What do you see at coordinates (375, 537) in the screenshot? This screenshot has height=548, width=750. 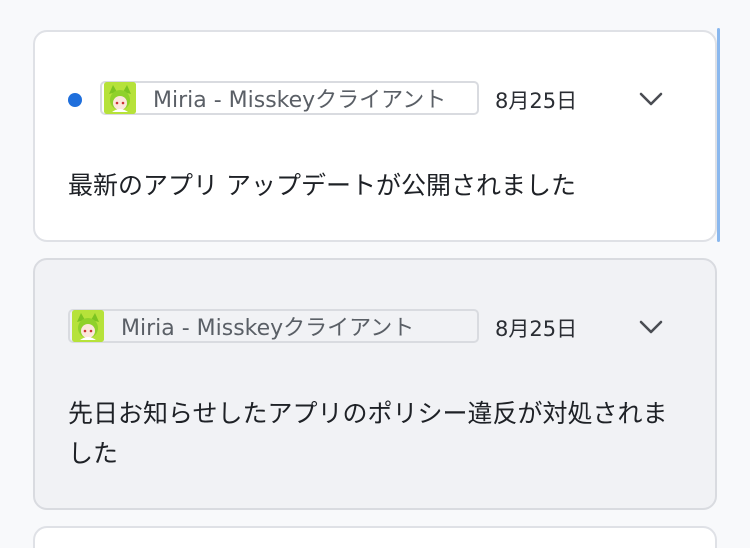 I see `notification-card-partial` at bounding box center [375, 537].